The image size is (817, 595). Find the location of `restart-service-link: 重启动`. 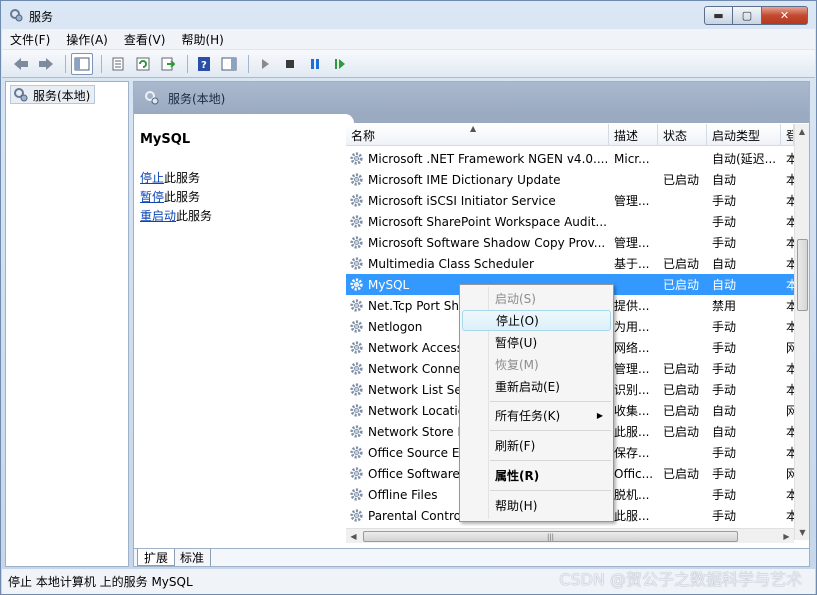

restart-service-link: 重启动 is located at coordinates (158, 216).